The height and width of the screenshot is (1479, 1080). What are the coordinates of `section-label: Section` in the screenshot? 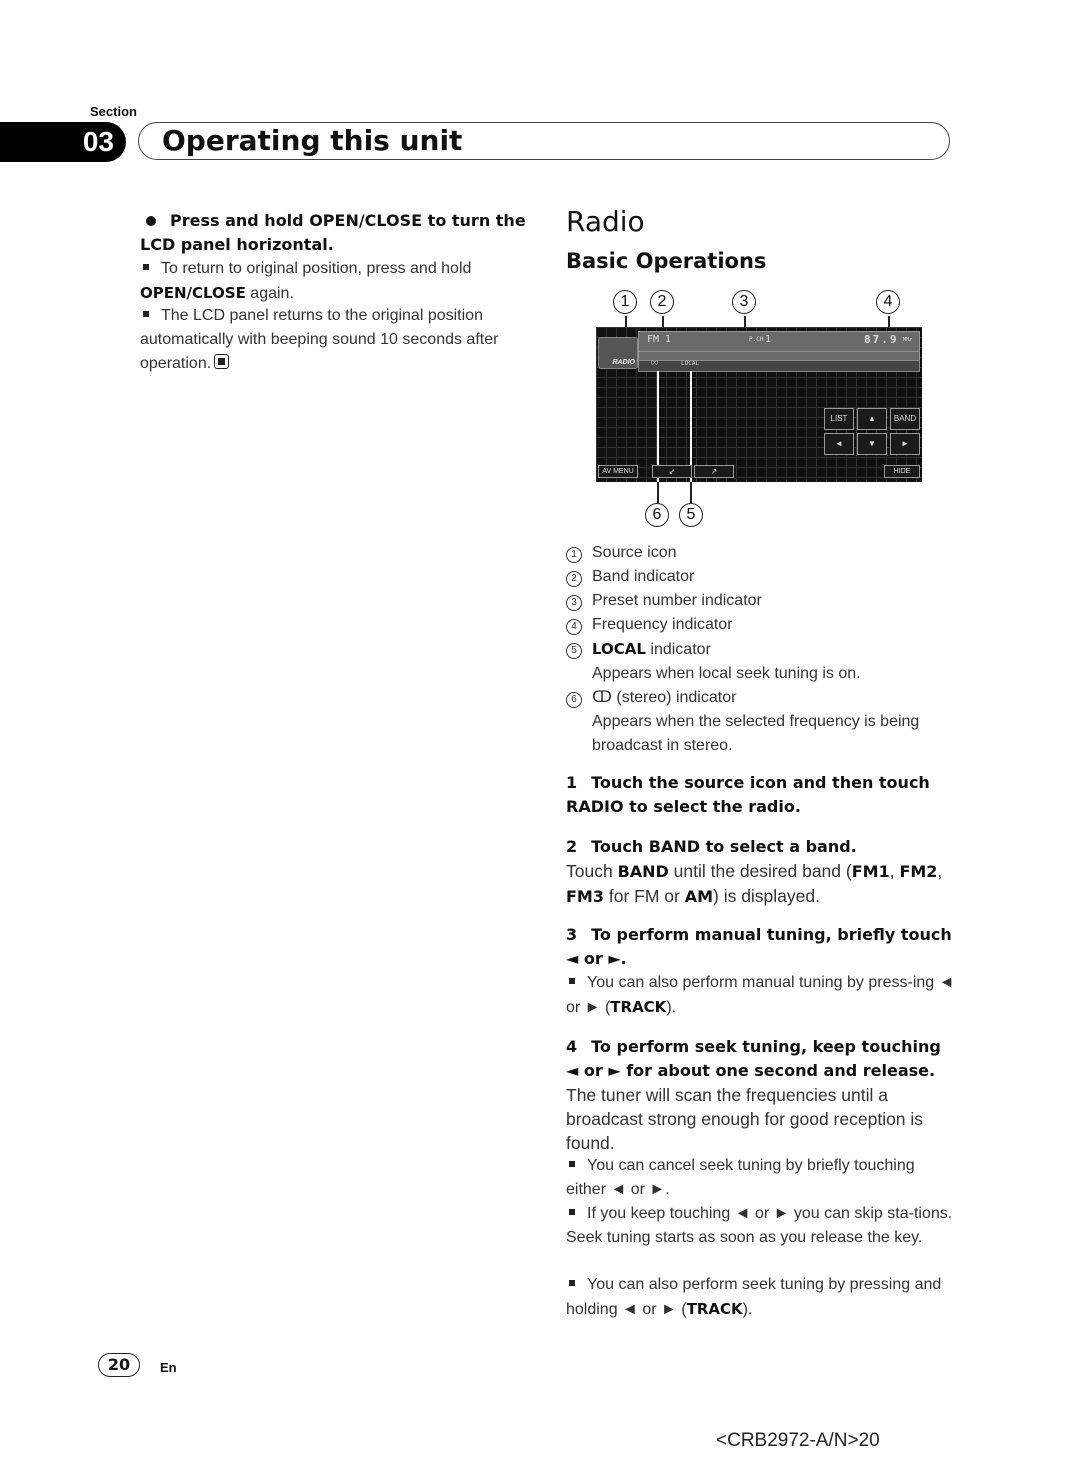 It's located at (113, 111).